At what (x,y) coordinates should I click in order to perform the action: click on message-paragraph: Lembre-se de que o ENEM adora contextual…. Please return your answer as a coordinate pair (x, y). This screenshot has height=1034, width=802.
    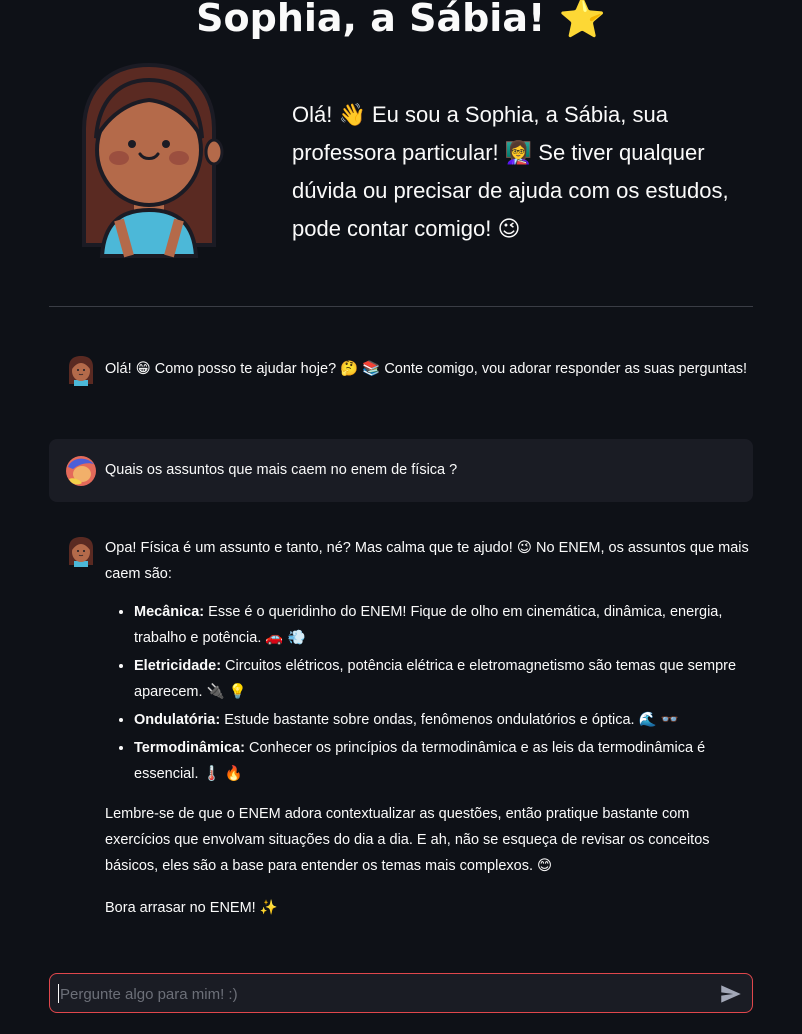
    Looking at the image, I should click on (407, 840).